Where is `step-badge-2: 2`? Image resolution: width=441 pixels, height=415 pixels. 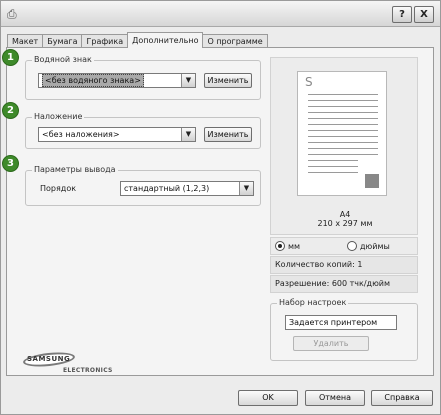 step-badge-2: 2 is located at coordinates (10, 110).